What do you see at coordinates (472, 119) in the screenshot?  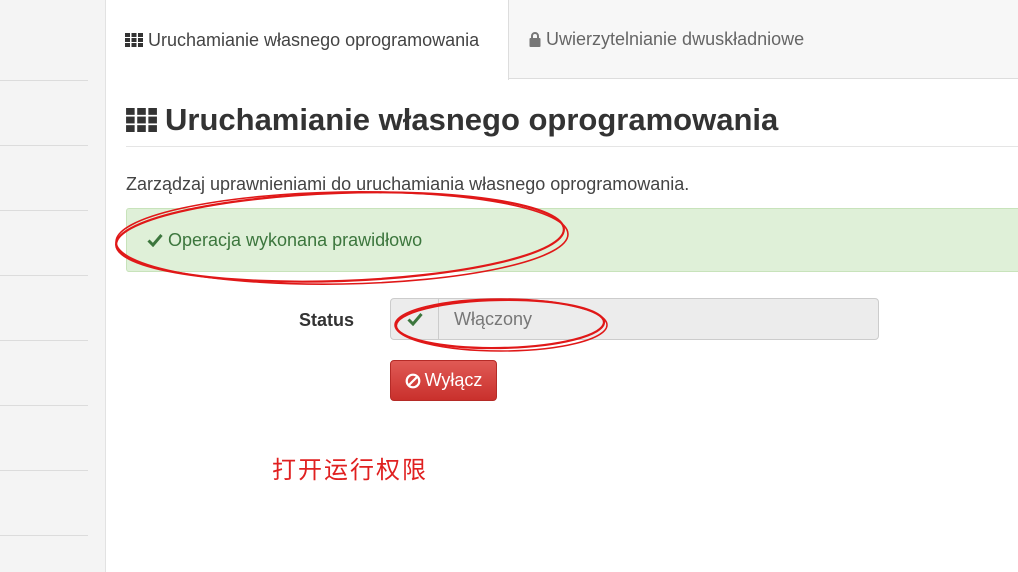 I see `page-title-text: Uruchamianie własnego oprogramowania` at bounding box center [472, 119].